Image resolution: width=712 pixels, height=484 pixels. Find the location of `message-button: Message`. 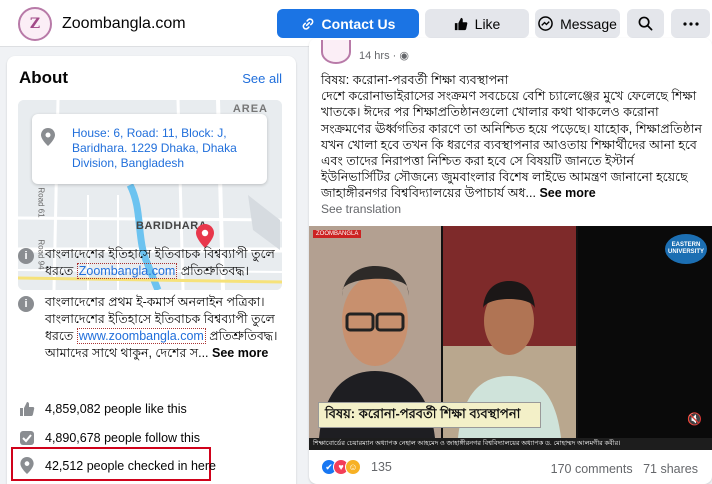

message-button: Message is located at coordinates (577, 23).